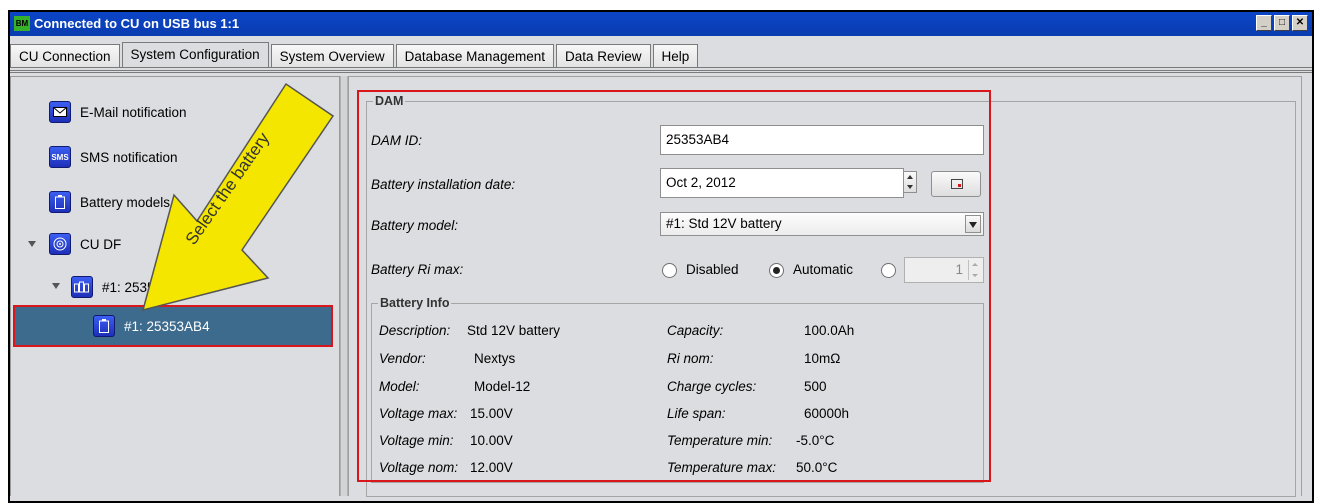 This screenshot has height=503, width=1322. What do you see at coordinates (125, 202) in the screenshot?
I see `tree-item-label: Battery models` at bounding box center [125, 202].